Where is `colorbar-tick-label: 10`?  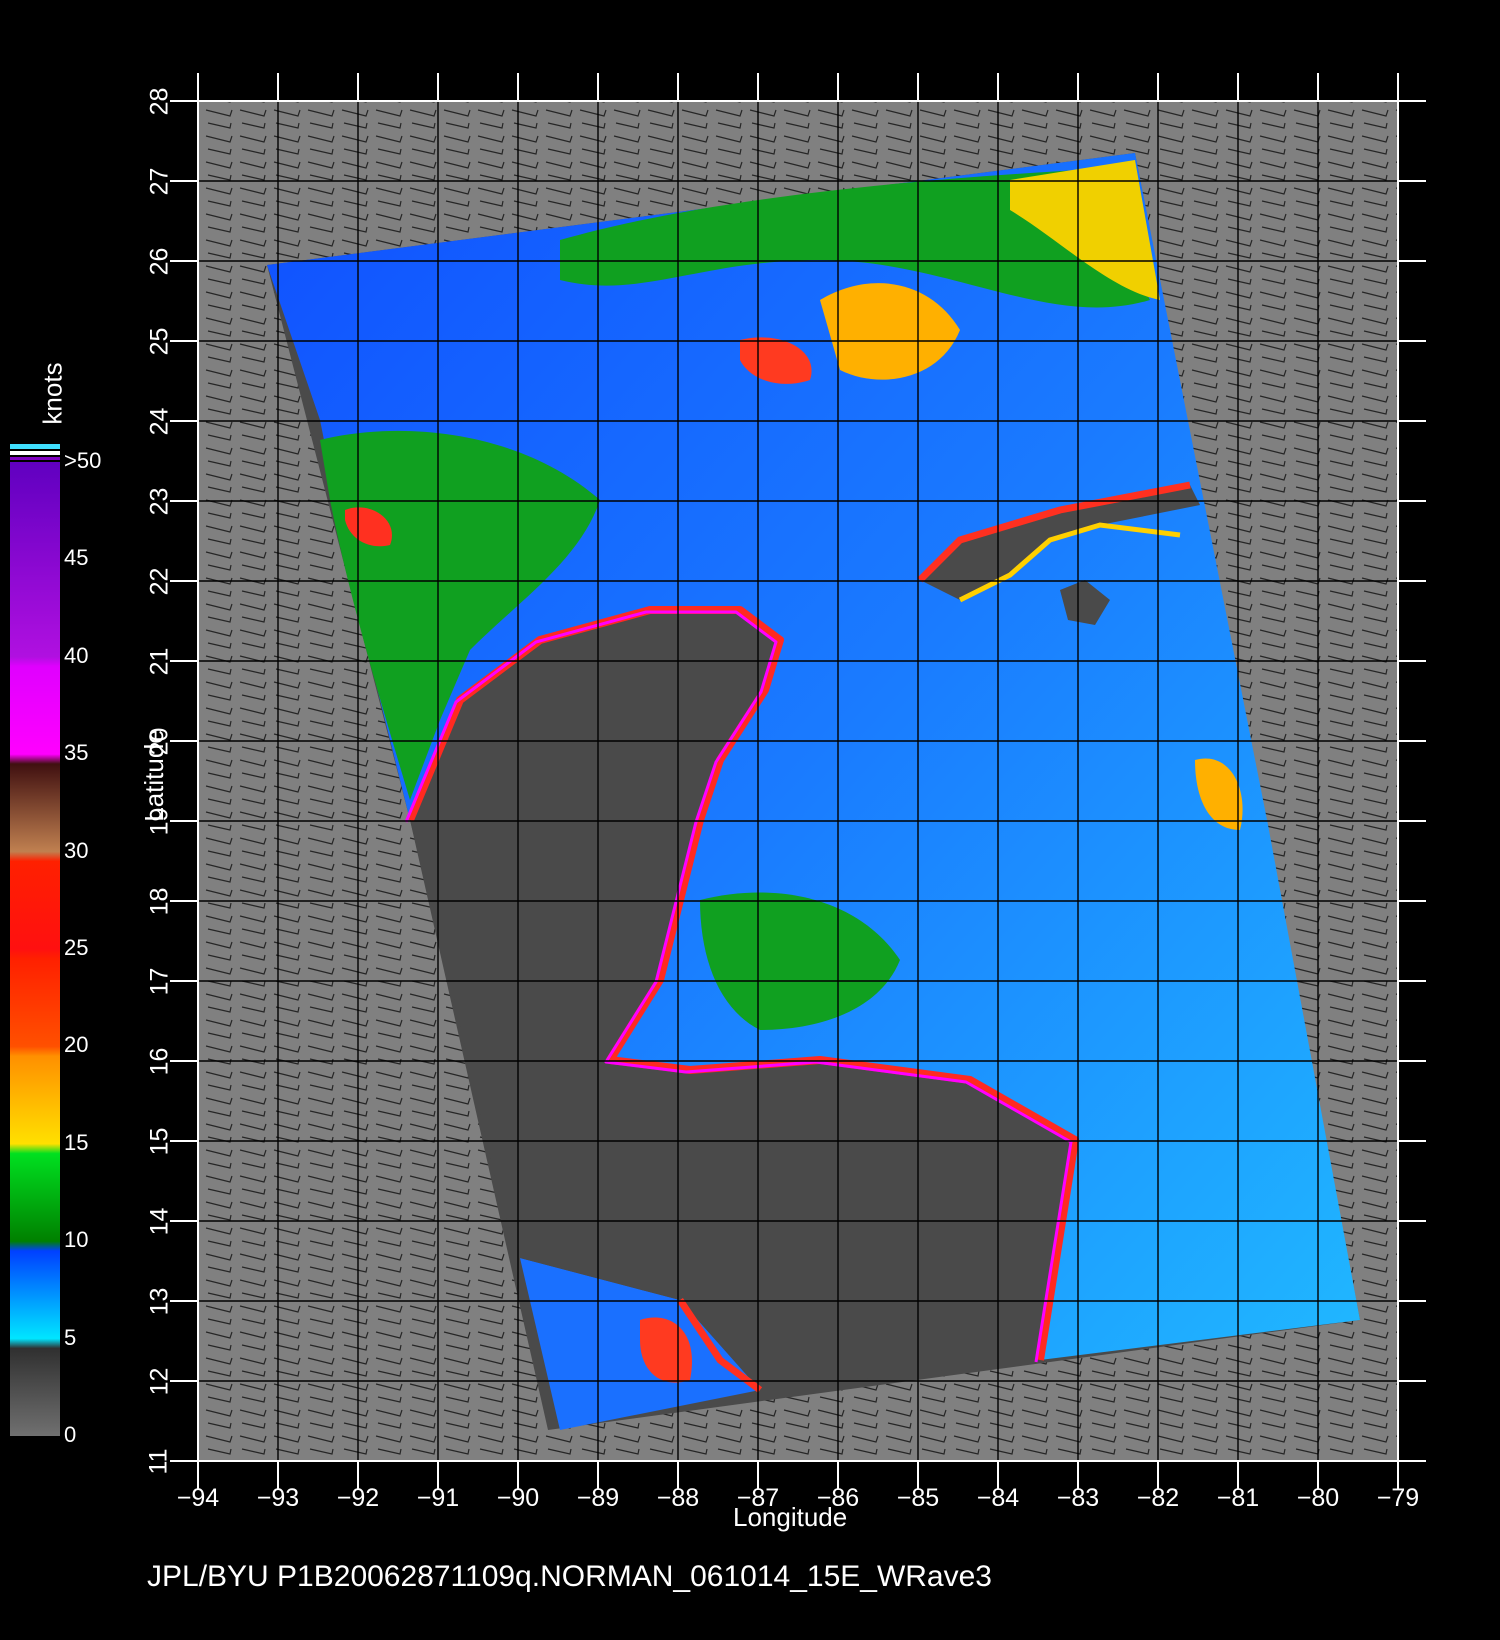 colorbar-tick-label: 10 is located at coordinates (76, 1240).